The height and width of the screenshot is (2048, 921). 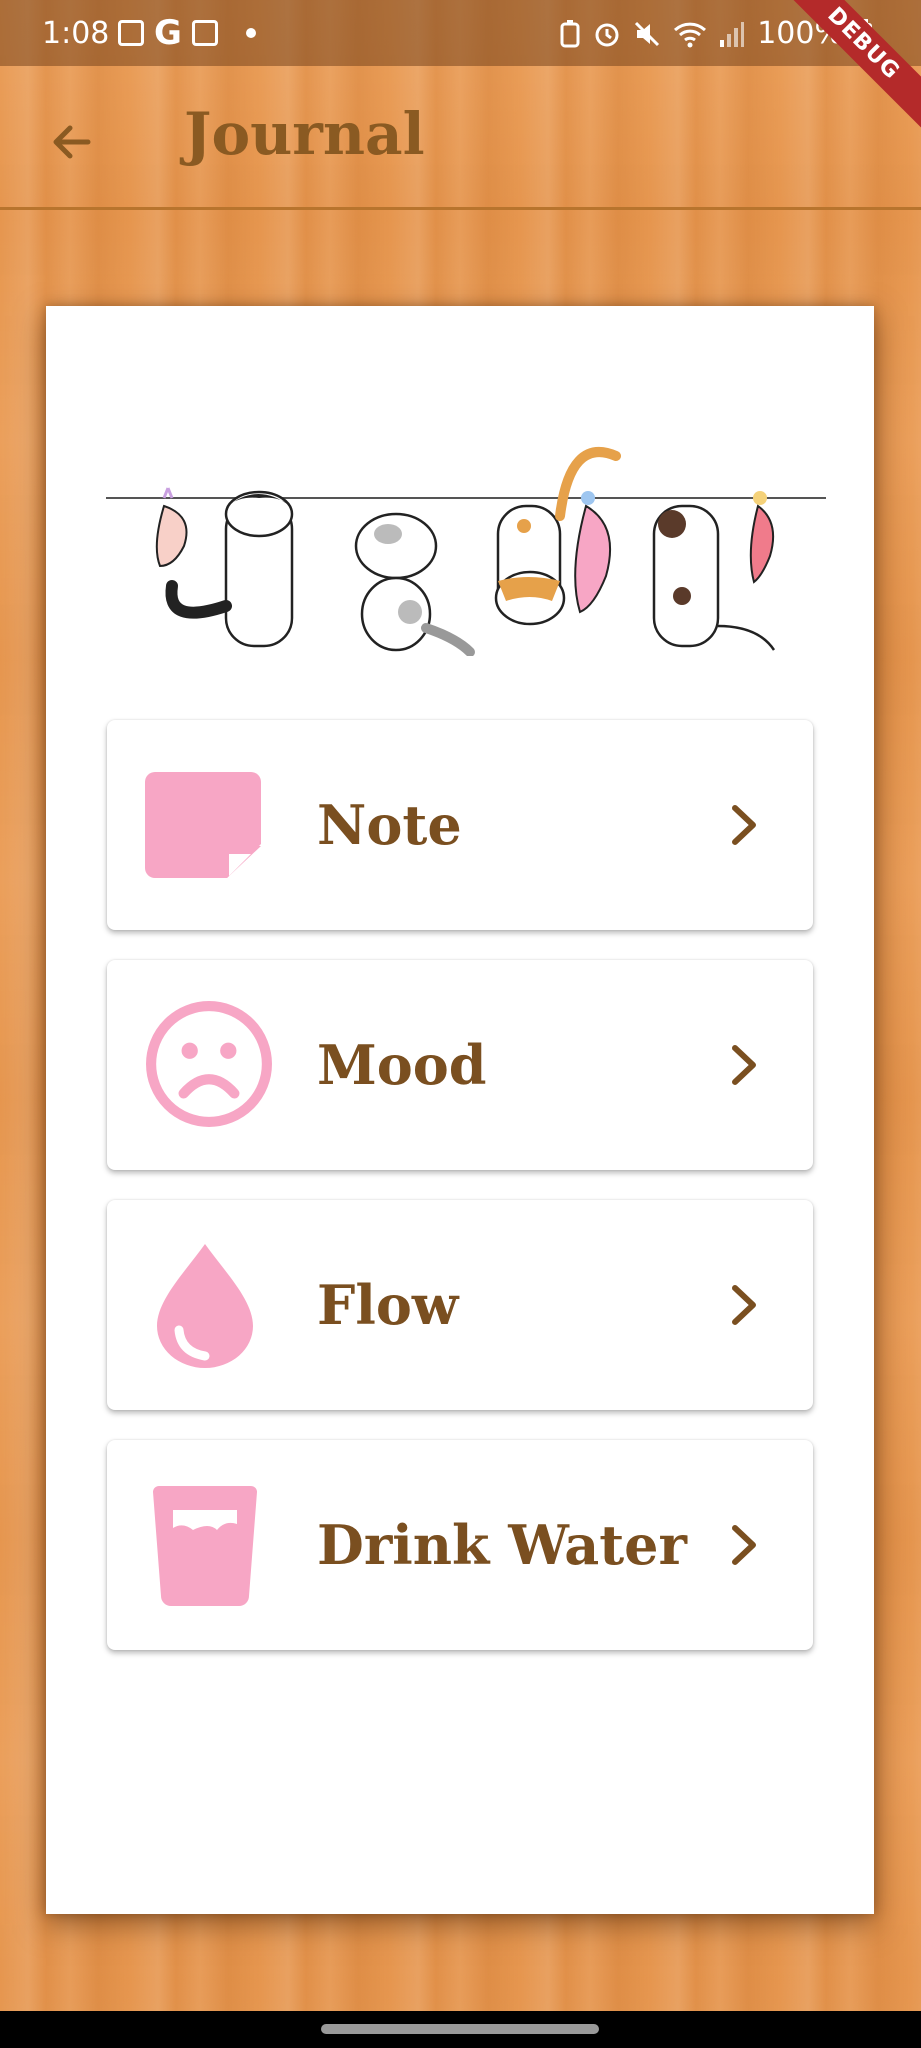 What do you see at coordinates (76, 33) in the screenshot?
I see `status-time: 1:08` at bounding box center [76, 33].